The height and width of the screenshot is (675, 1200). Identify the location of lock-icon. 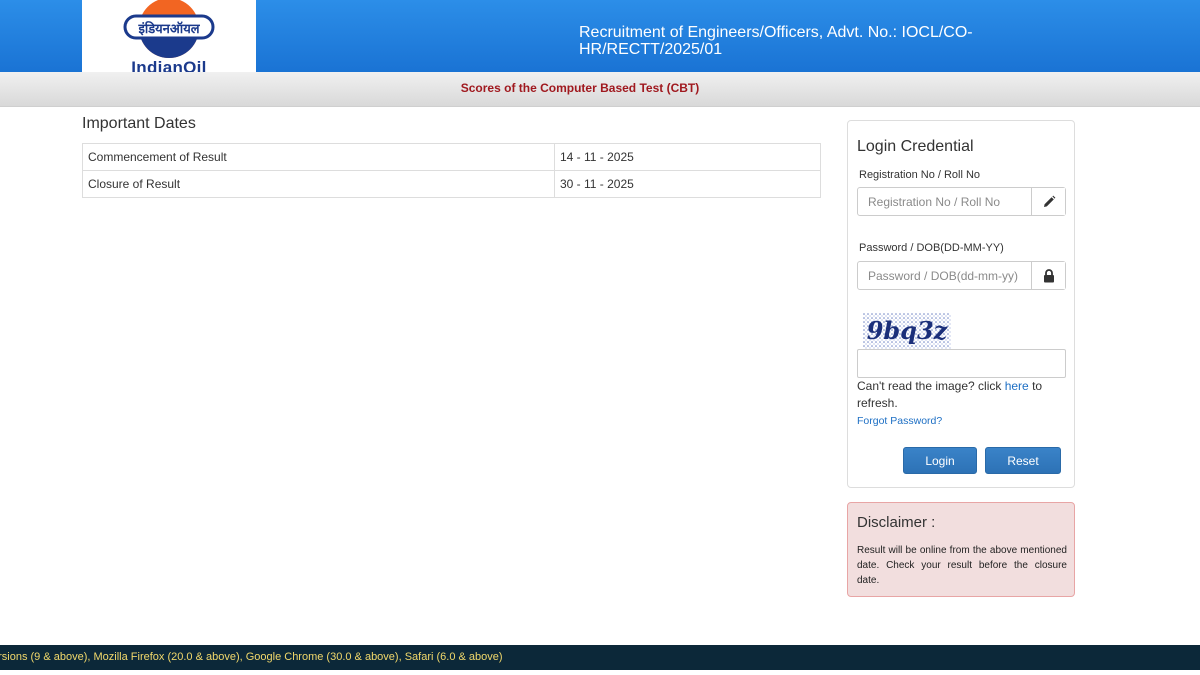
(1048, 275).